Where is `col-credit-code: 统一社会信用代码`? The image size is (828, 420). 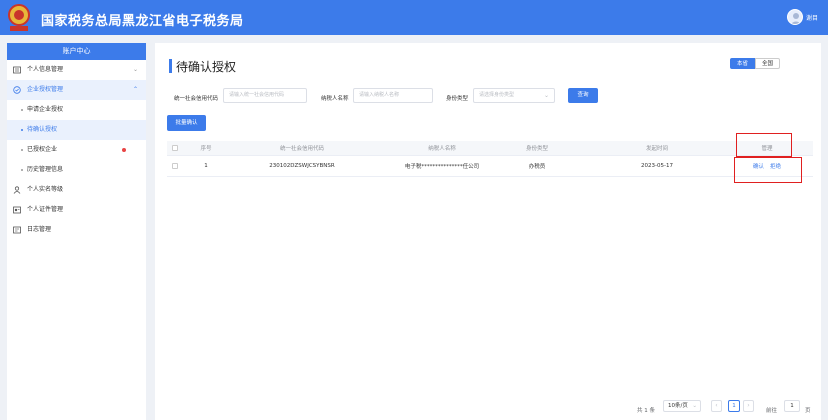 col-credit-code: 统一社会信用代码 is located at coordinates (301, 149).